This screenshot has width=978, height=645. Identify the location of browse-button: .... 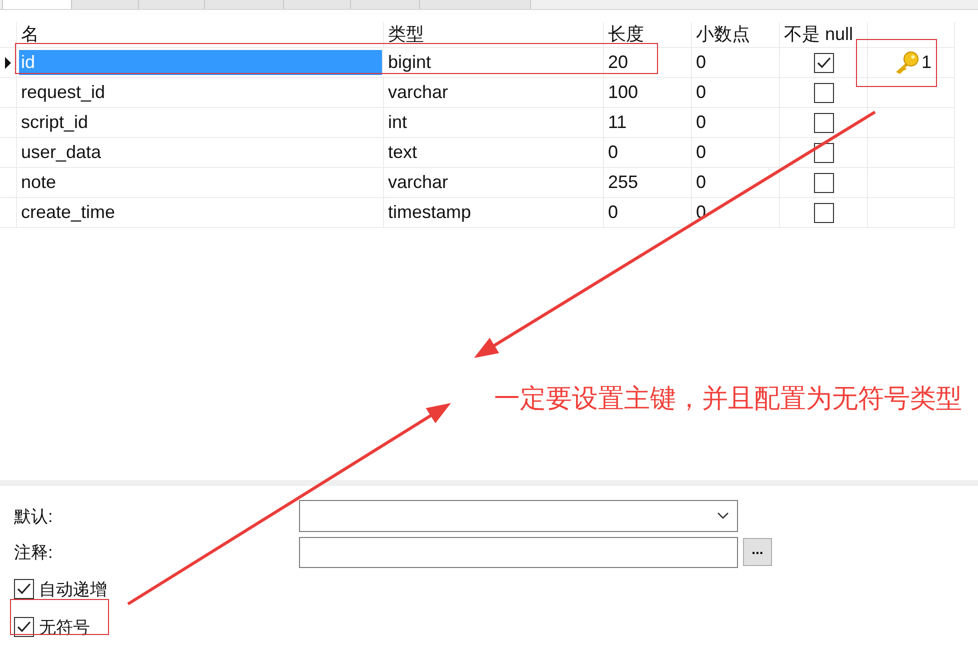
(757, 552).